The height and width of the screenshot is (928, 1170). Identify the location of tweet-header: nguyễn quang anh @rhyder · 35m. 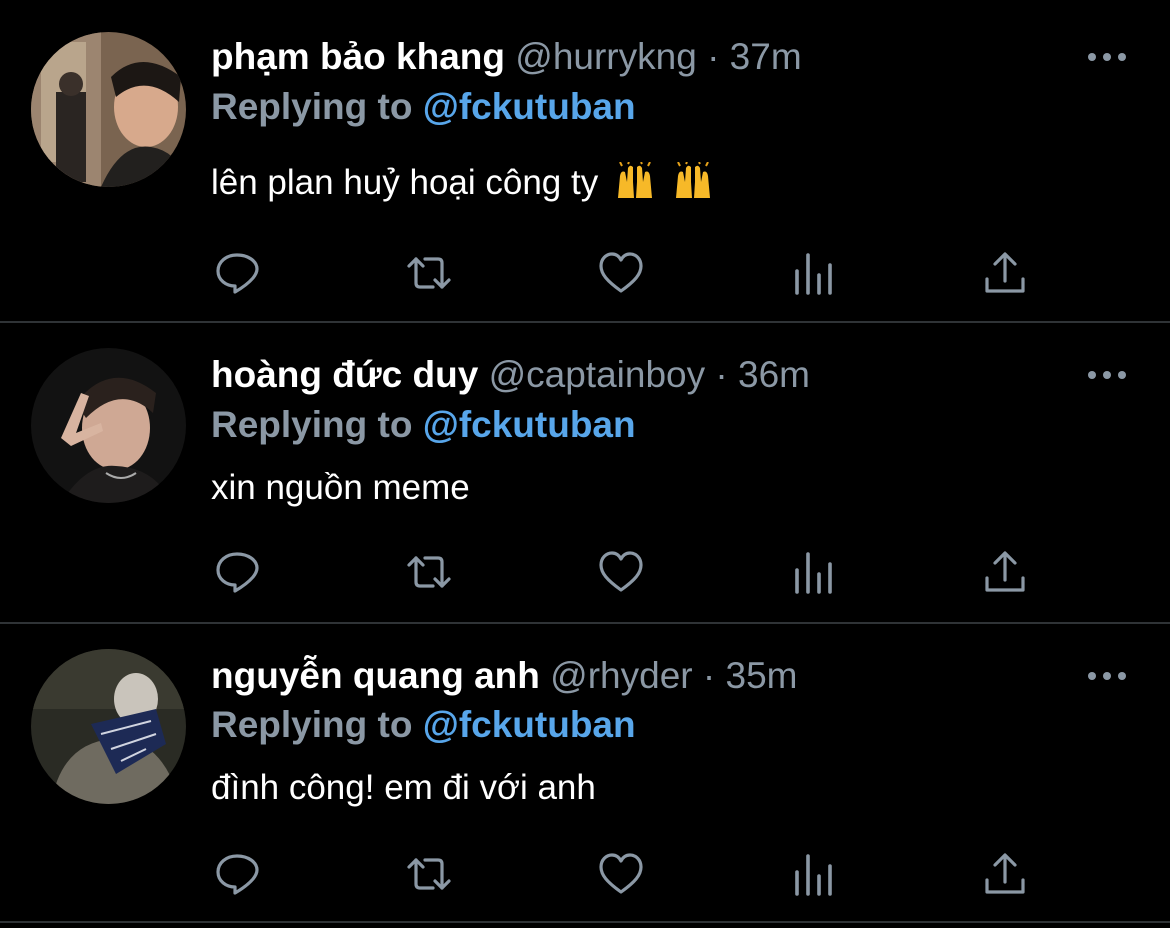
(504, 676).